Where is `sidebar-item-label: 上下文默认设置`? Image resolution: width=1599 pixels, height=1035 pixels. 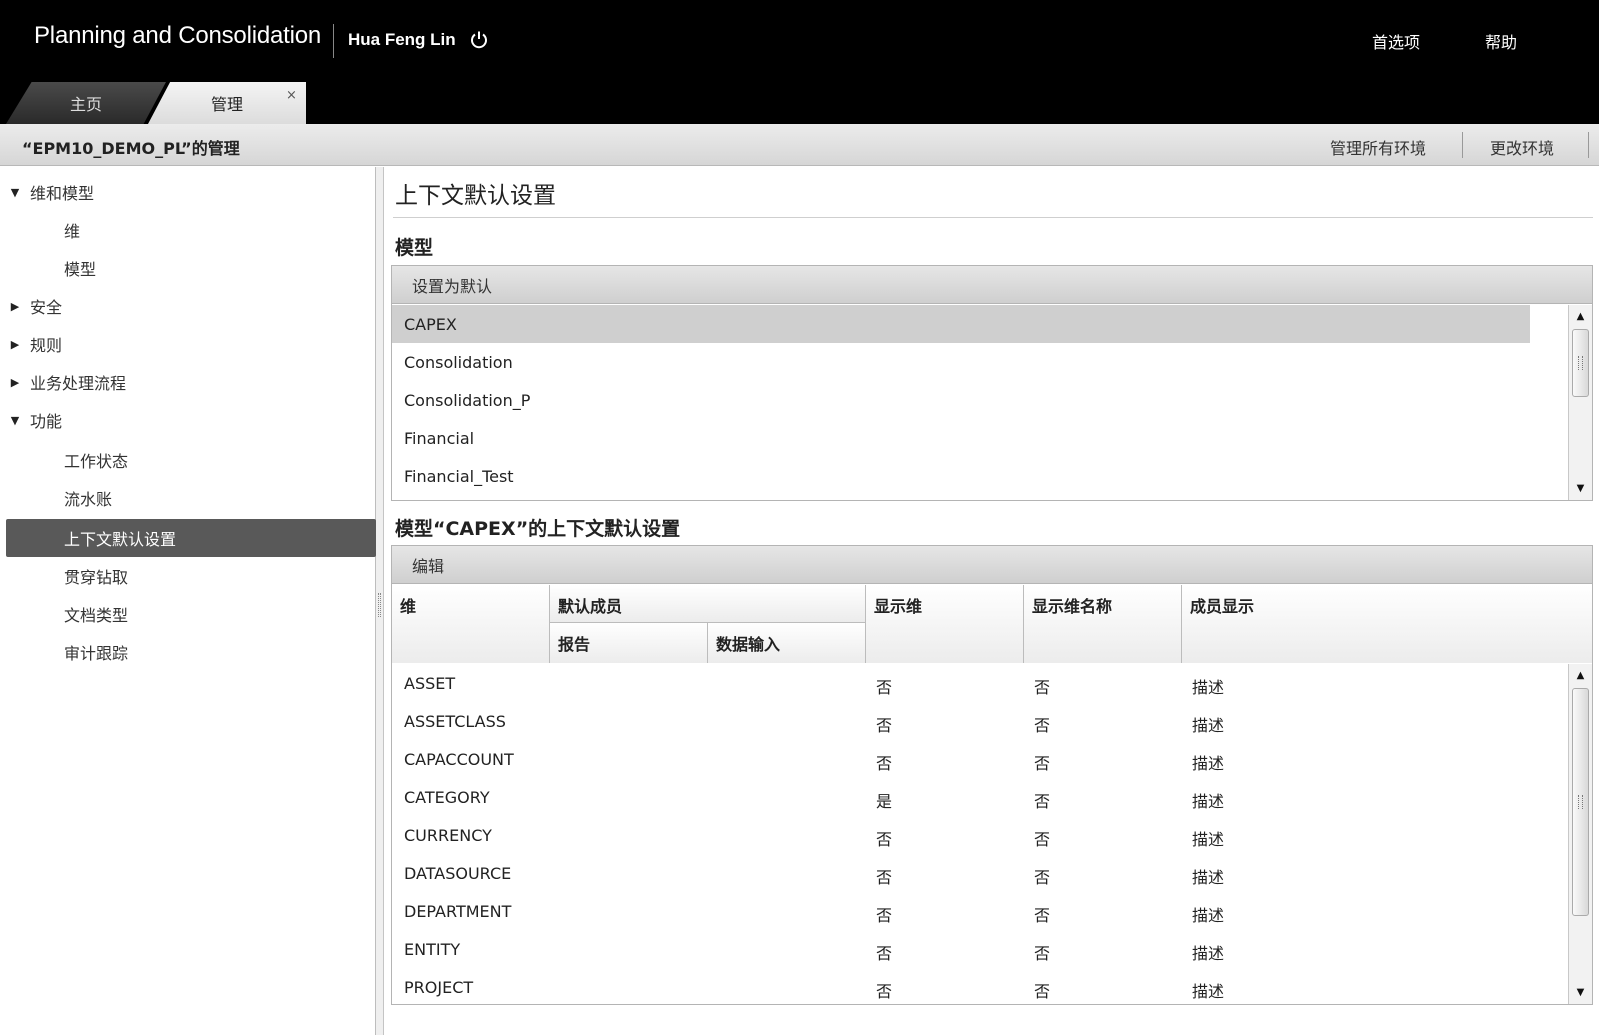
sidebar-item-label: 上下文默认设置 is located at coordinates (120, 539).